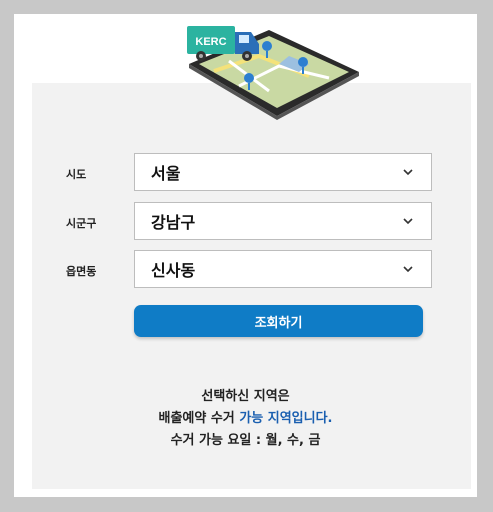  Describe the element at coordinates (173, 222) in the screenshot. I see `sigungu-value: 강남구` at that location.